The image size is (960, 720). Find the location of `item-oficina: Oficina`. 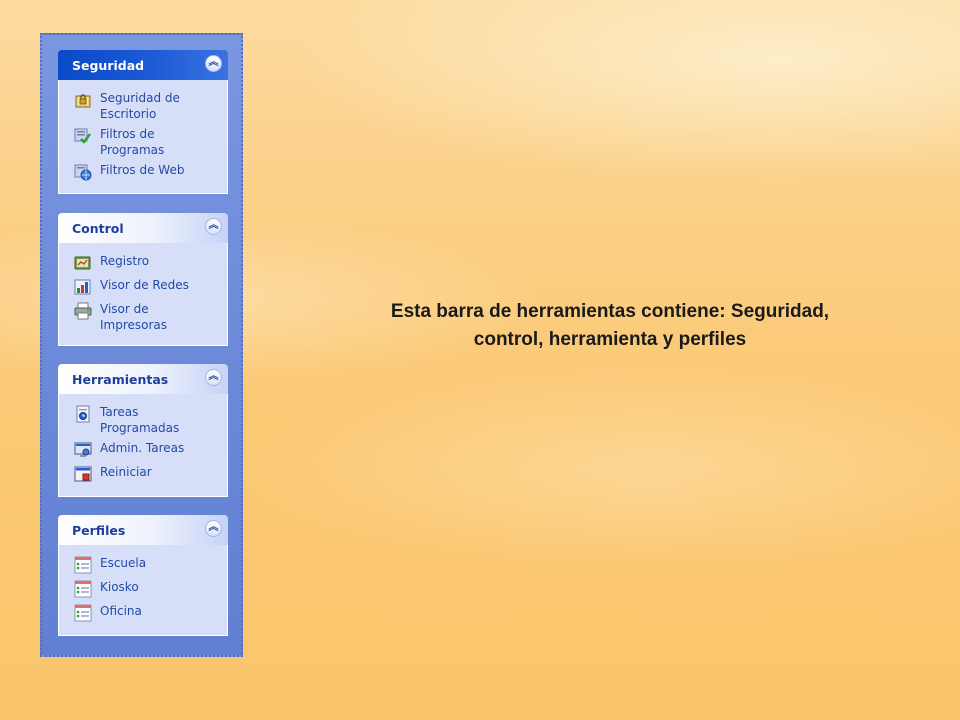

item-oficina: Oficina is located at coordinates (143, 613).